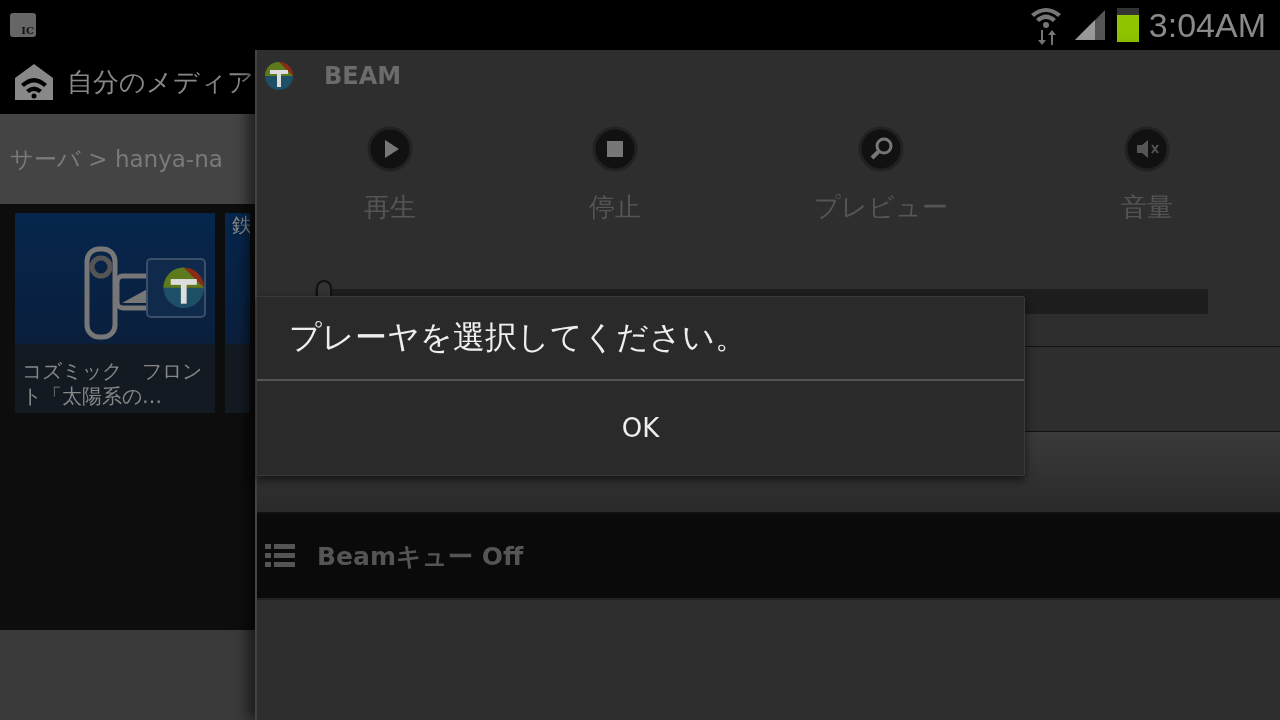 This screenshot has height=720, width=1280. I want to click on notification-label: IC, so click(28, 31).